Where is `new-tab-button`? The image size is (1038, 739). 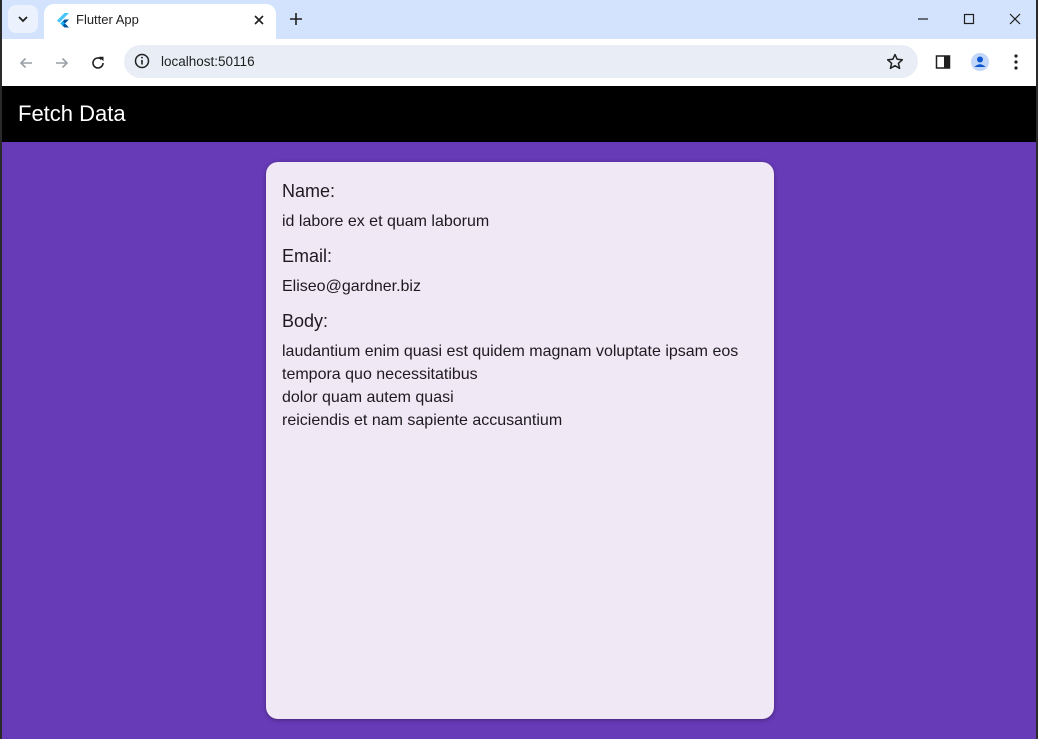
new-tab-button is located at coordinates (296, 19).